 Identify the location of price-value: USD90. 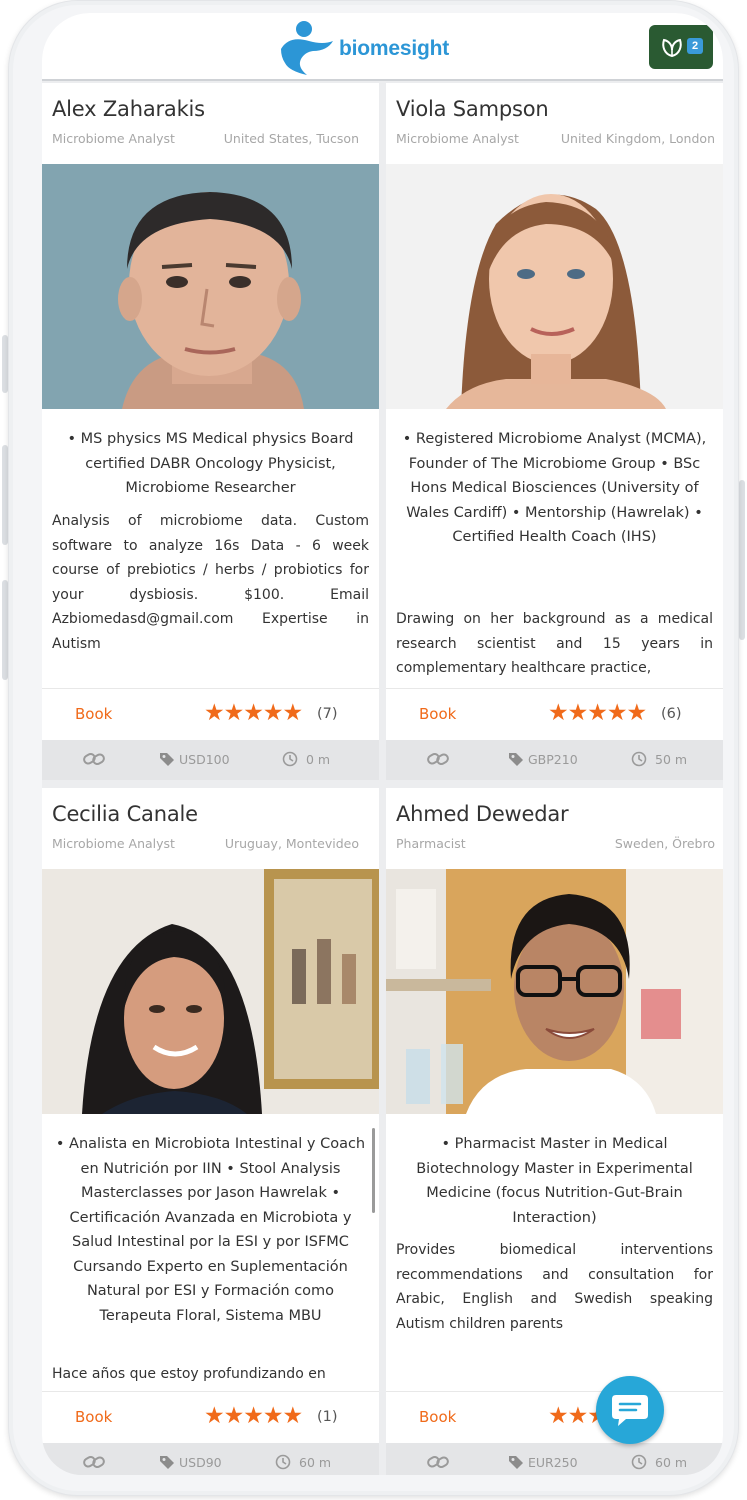
(200, 1462).